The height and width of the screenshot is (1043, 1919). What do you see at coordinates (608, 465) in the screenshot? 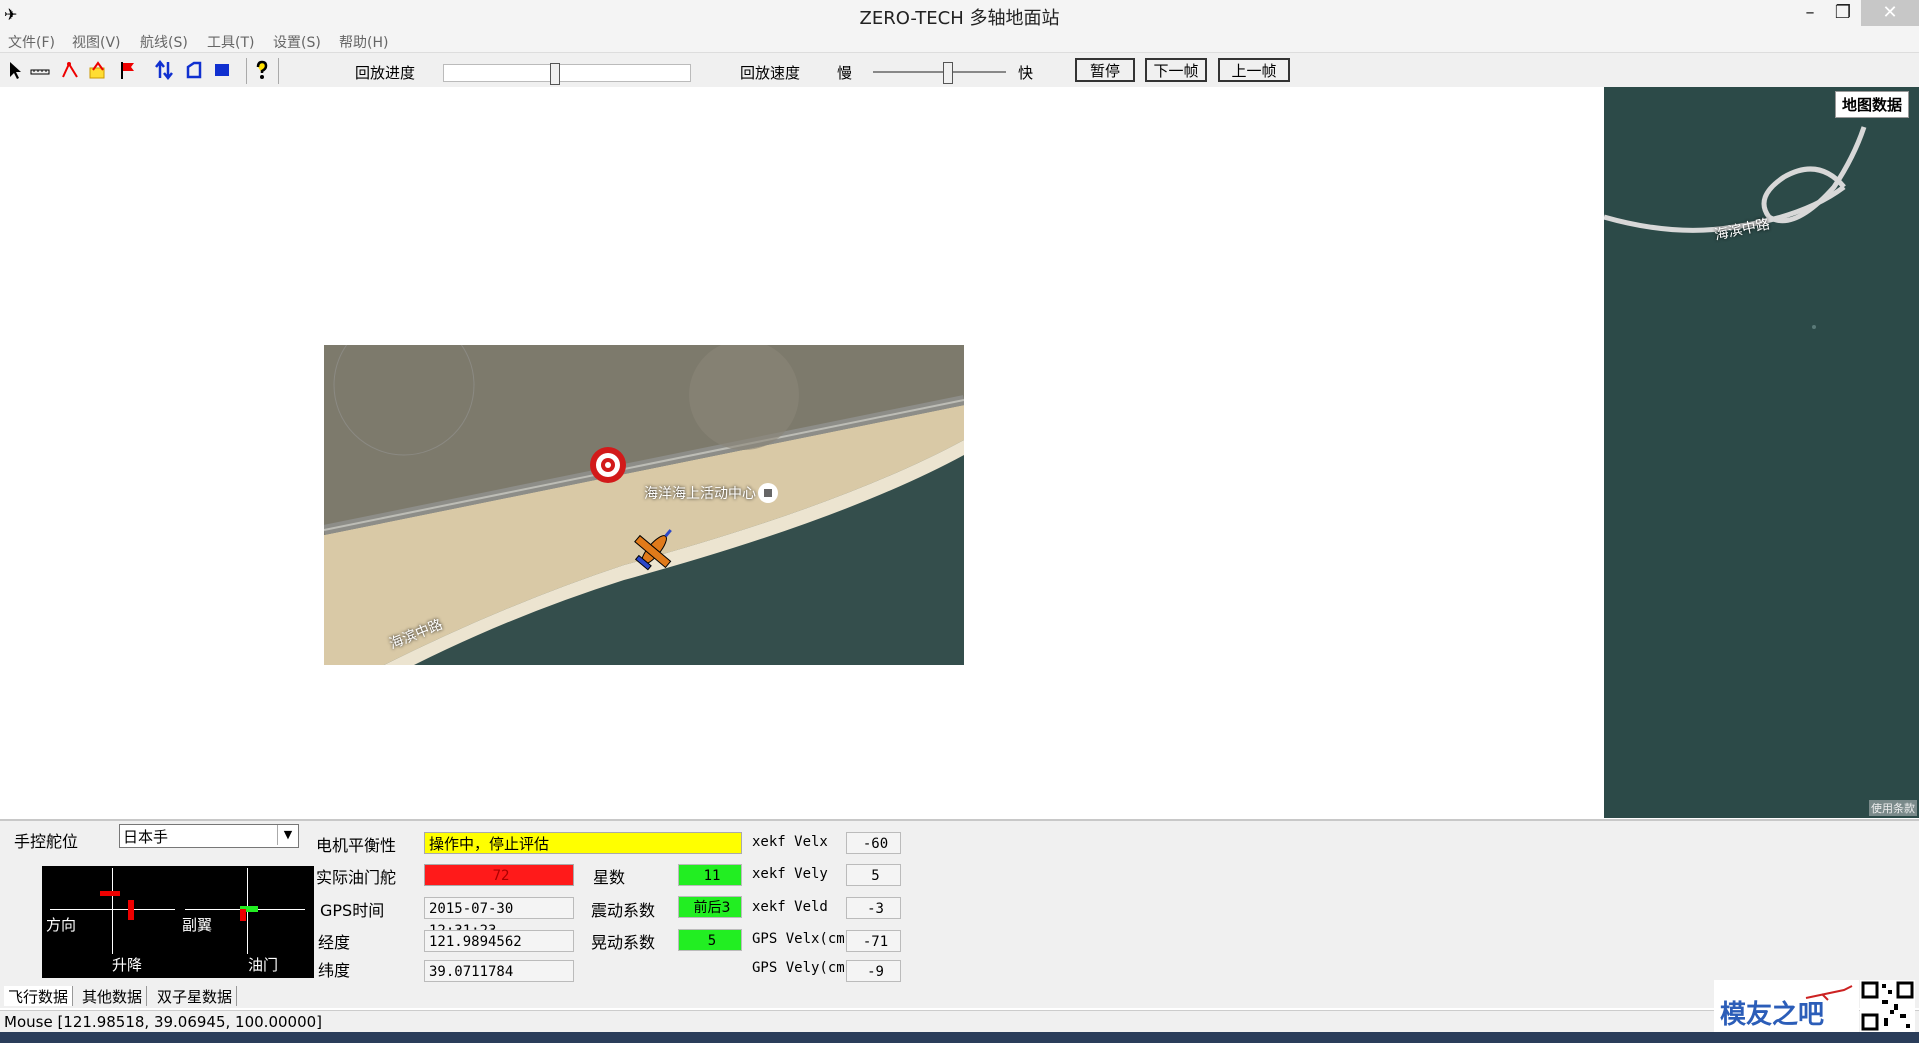
I see `target-marker-icon` at bounding box center [608, 465].